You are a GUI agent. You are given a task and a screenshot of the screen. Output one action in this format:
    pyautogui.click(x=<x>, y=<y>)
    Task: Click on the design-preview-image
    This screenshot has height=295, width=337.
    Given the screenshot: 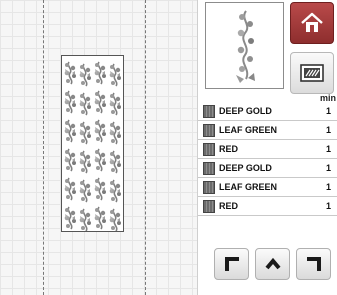 What is the action you would take?
    pyautogui.click(x=245, y=46)
    